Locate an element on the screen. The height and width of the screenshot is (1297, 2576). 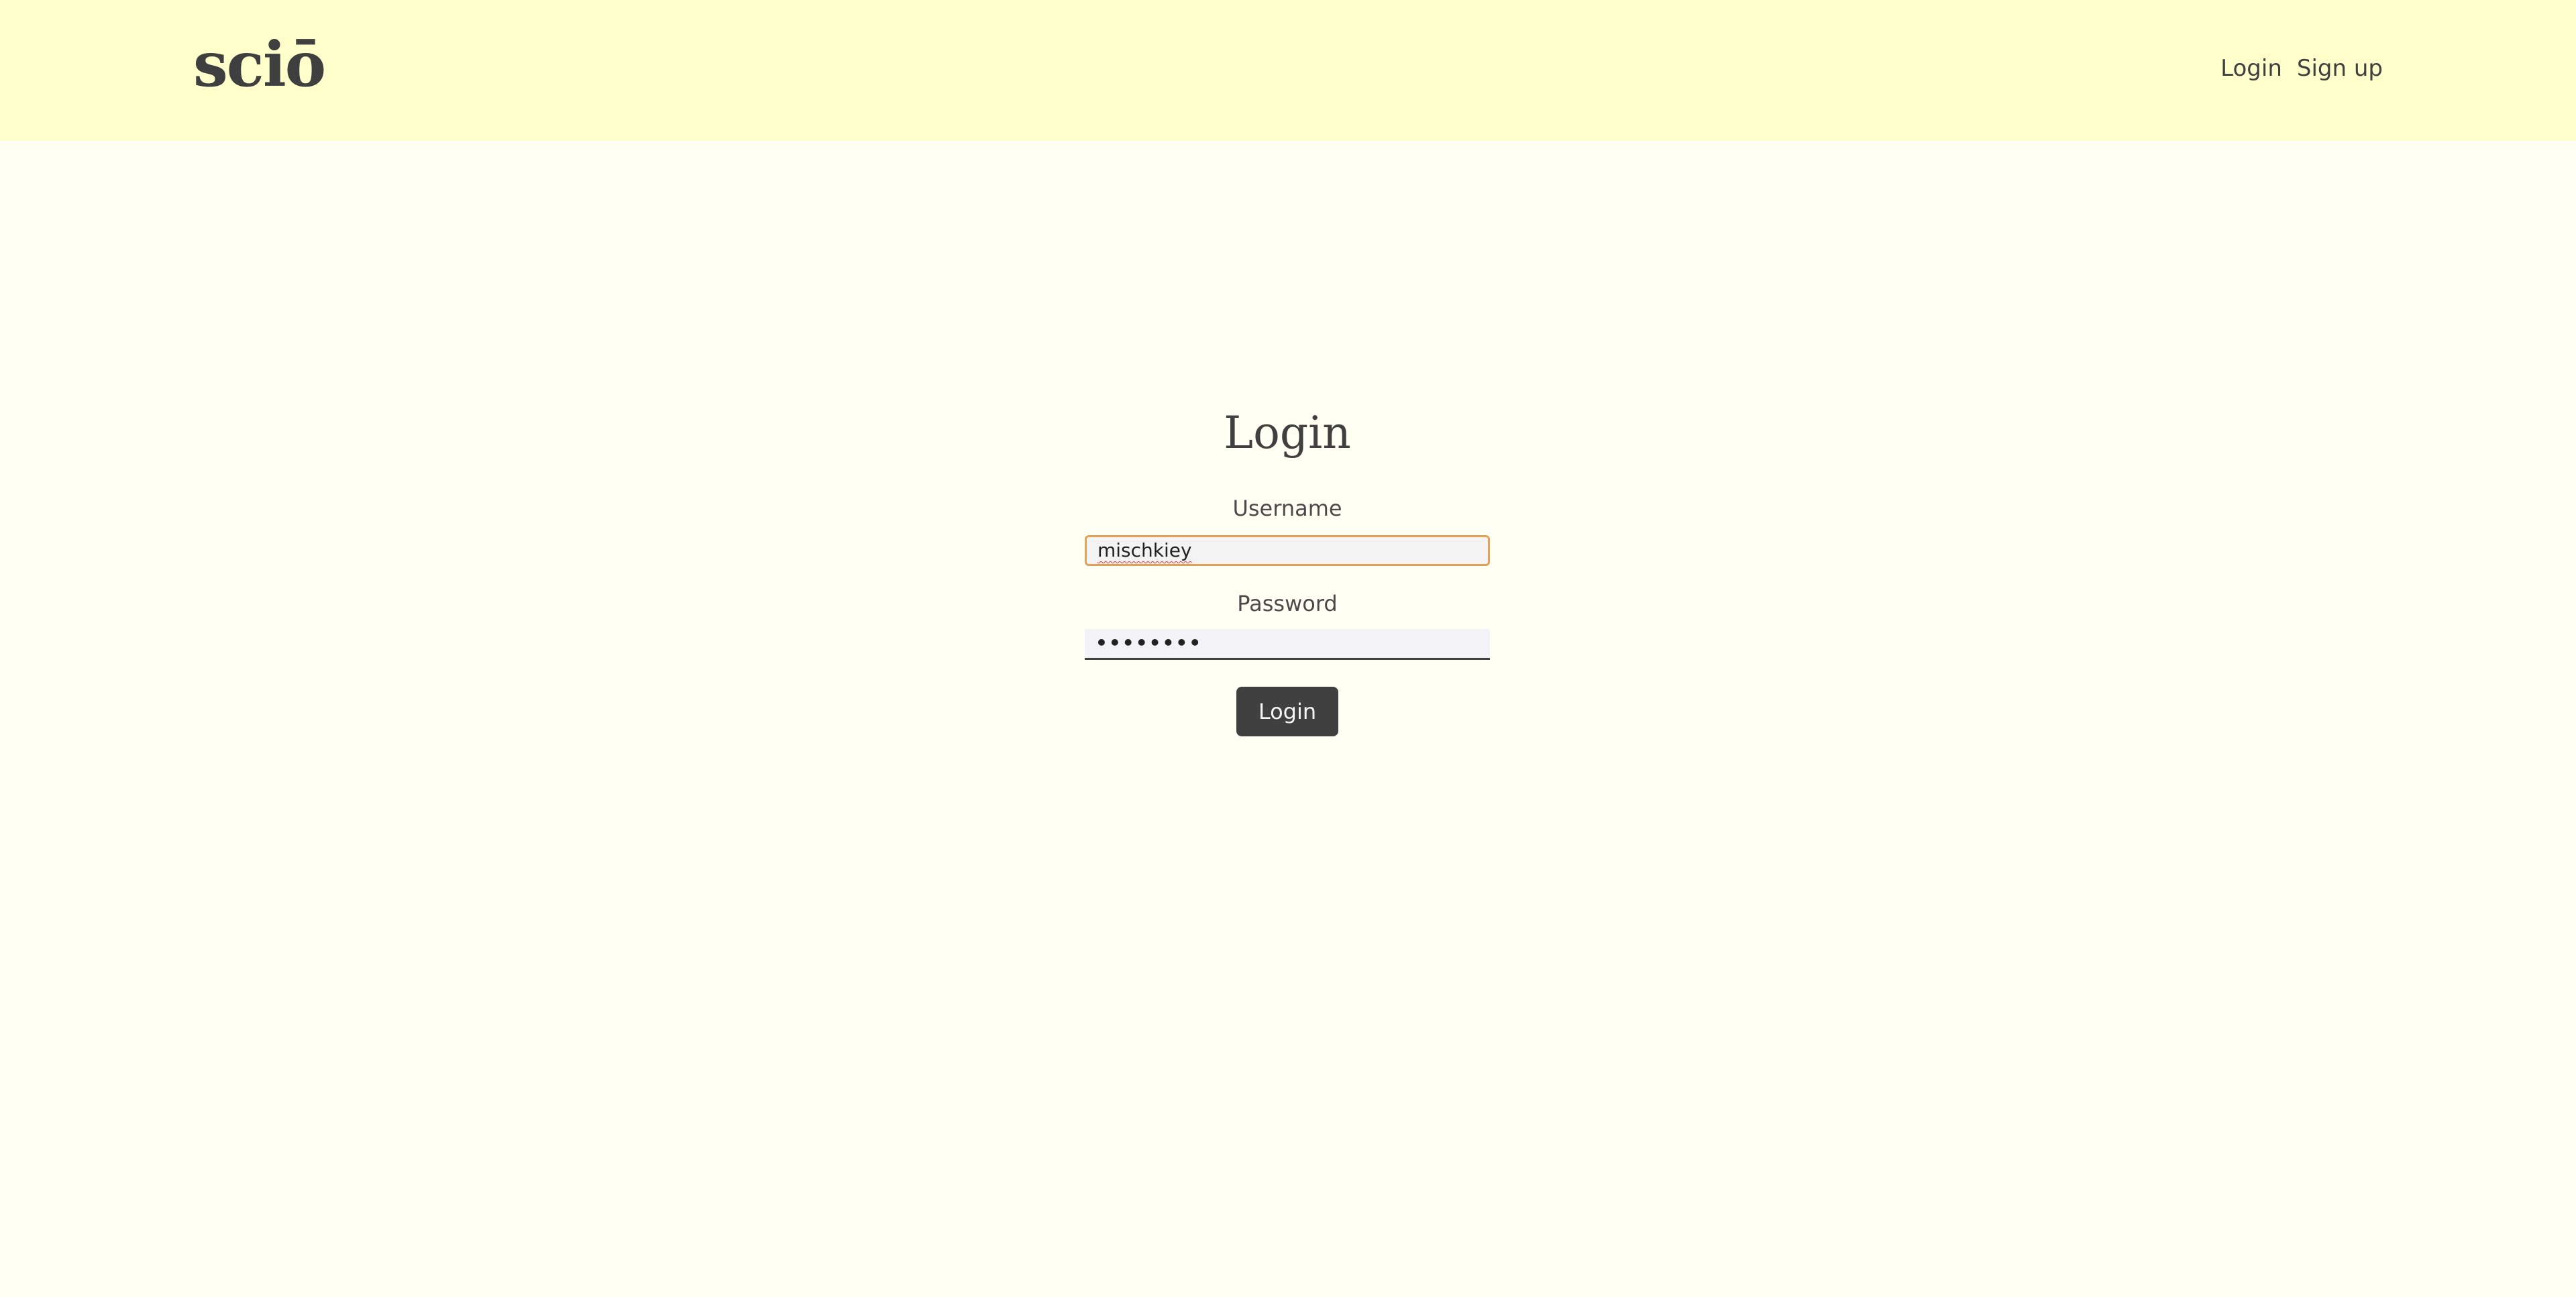
login-button: Login is located at coordinates (1287, 712).